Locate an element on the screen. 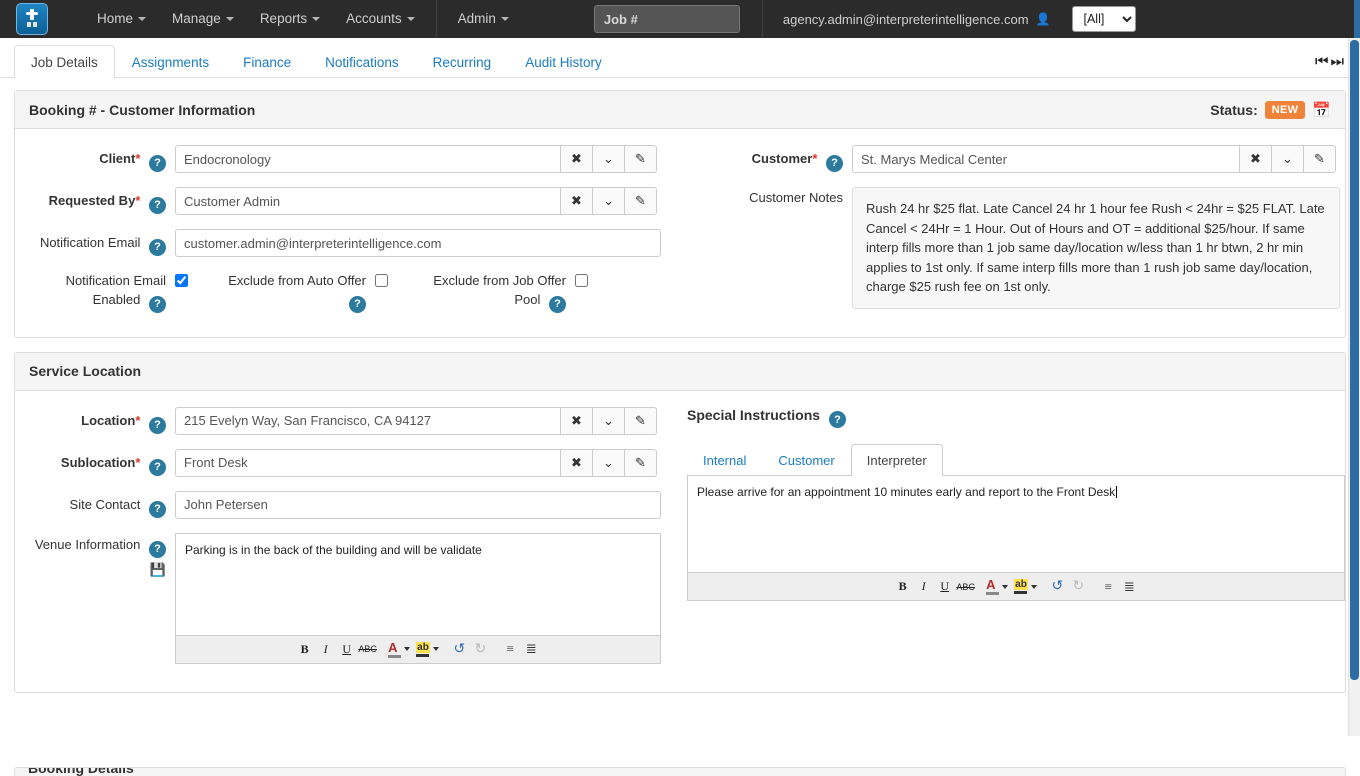 The image size is (1360, 776). customer-edit-button: ✎ is located at coordinates (1320, 159).